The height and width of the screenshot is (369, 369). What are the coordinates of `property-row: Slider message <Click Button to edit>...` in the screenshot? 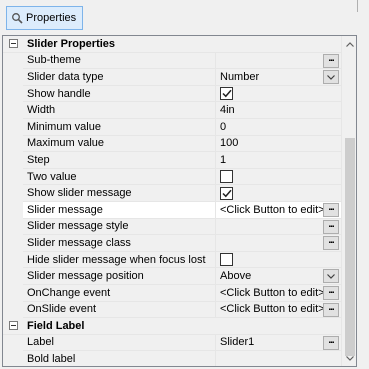 It's located at (172, 210).